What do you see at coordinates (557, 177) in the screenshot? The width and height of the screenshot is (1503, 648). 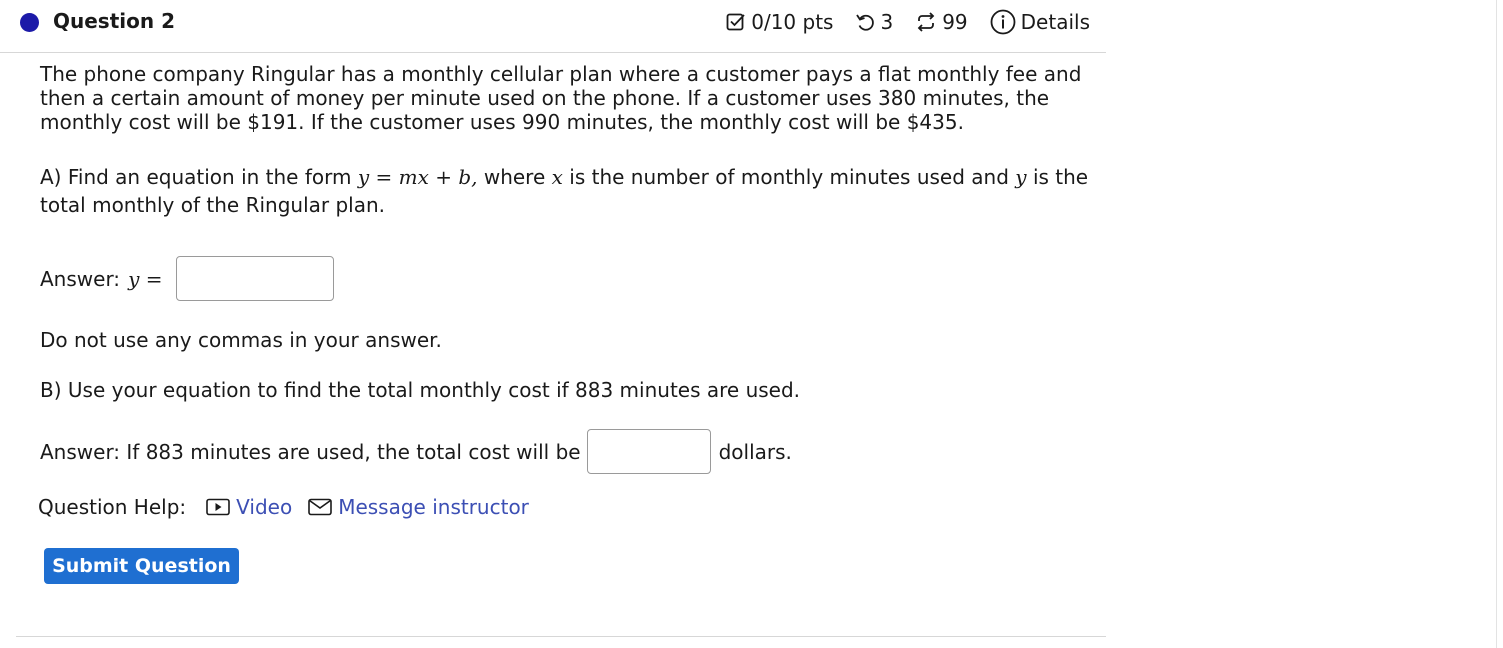 I see `variable-x: x` at bounding box center [557, 177].